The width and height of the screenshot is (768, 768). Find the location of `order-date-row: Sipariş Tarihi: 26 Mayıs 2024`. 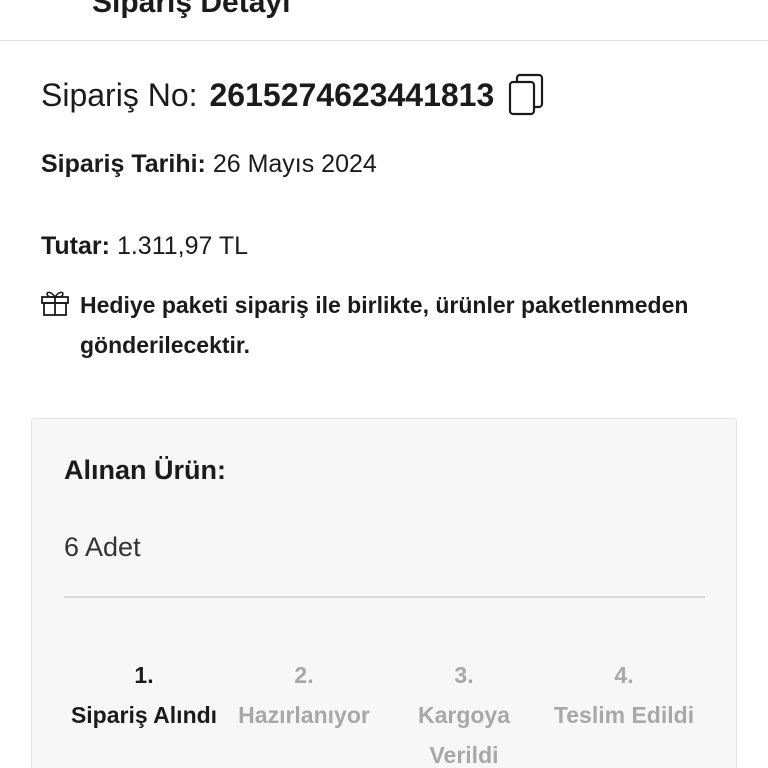

order-date-row: Sipariş Tarihi: 26 Mayıs 2024 is located at coordinates (209, 164).